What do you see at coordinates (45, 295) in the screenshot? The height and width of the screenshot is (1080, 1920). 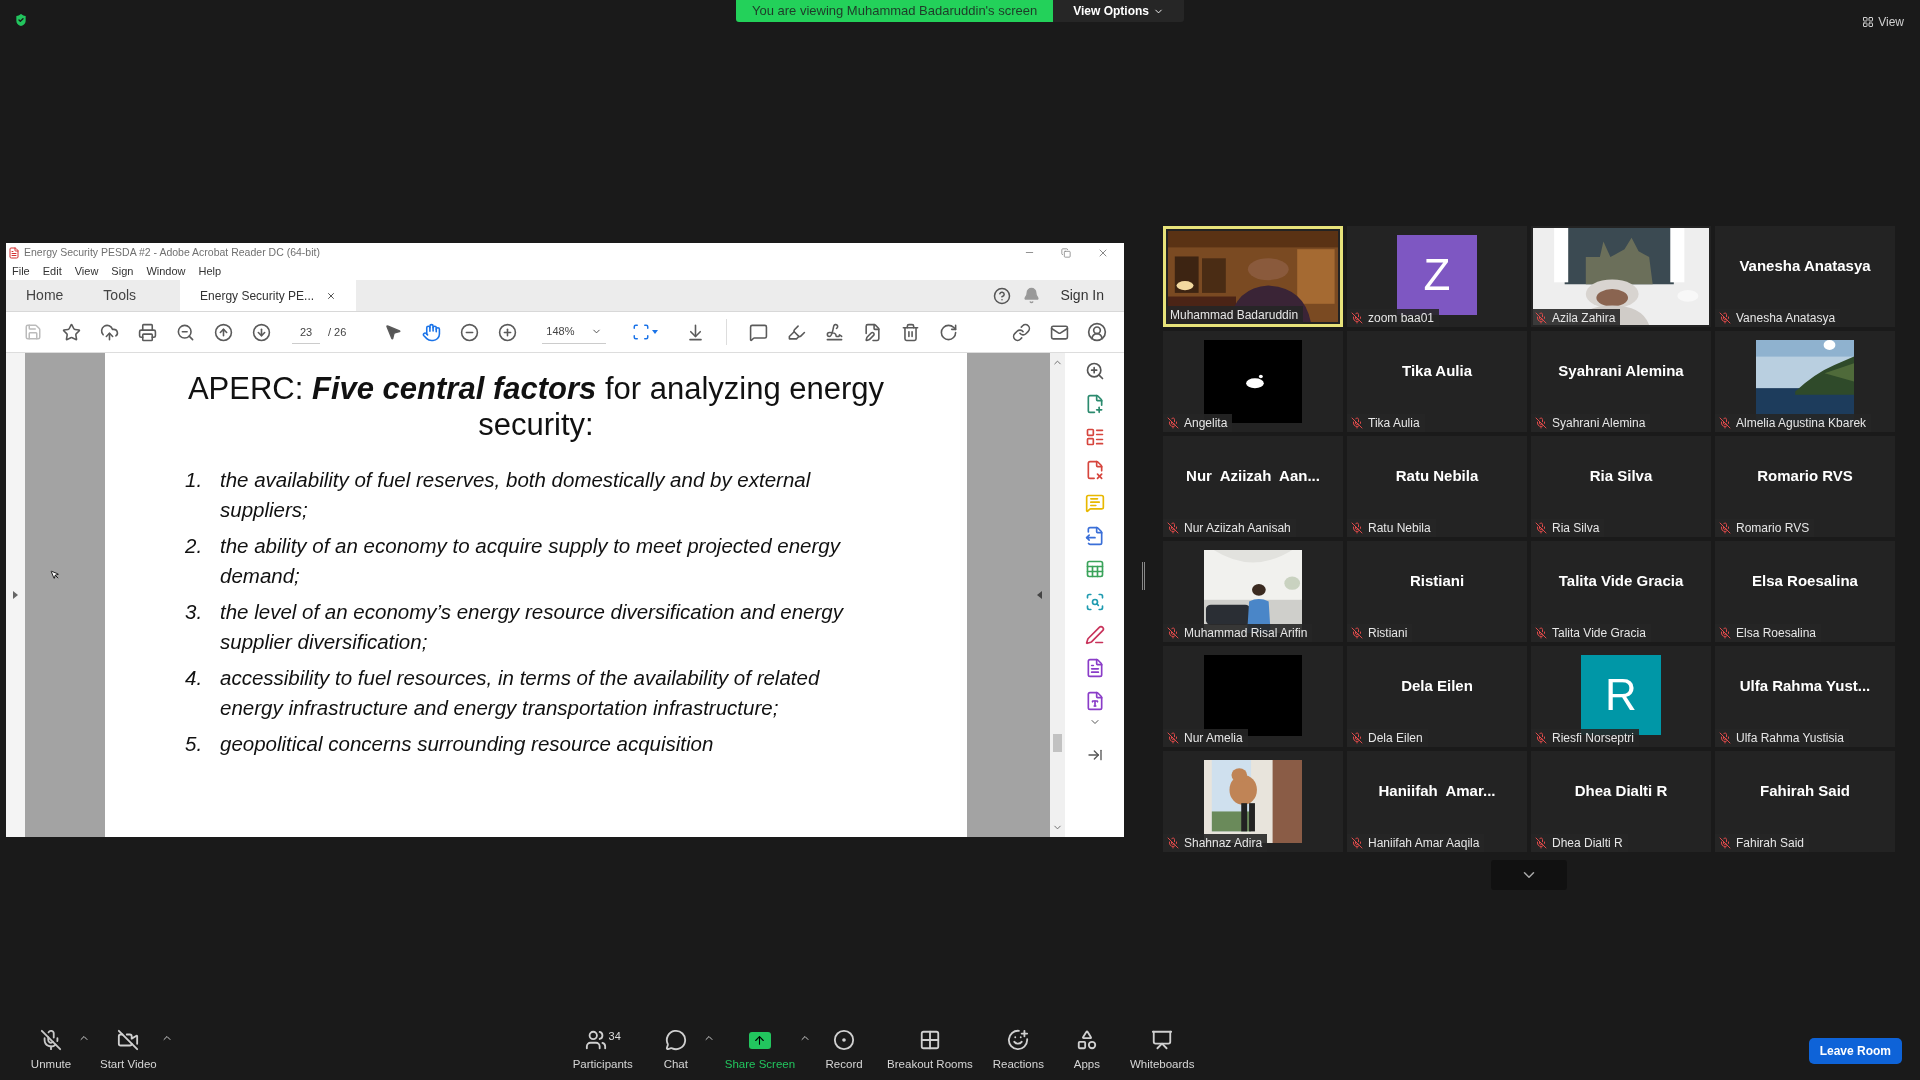 I see `tab: Home` at bounding box center [45, 295].